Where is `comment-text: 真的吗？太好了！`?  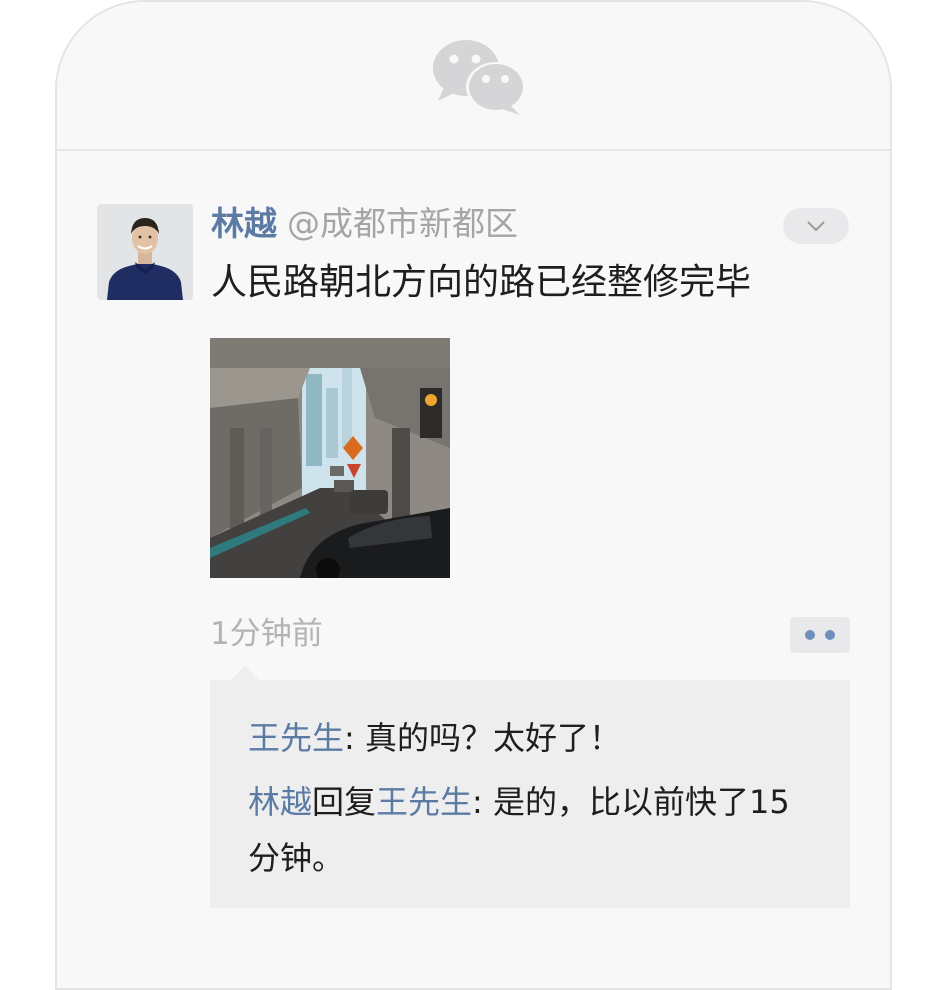 comment-text: 真的吗？太好了！ is located at coordinates (492, 738).